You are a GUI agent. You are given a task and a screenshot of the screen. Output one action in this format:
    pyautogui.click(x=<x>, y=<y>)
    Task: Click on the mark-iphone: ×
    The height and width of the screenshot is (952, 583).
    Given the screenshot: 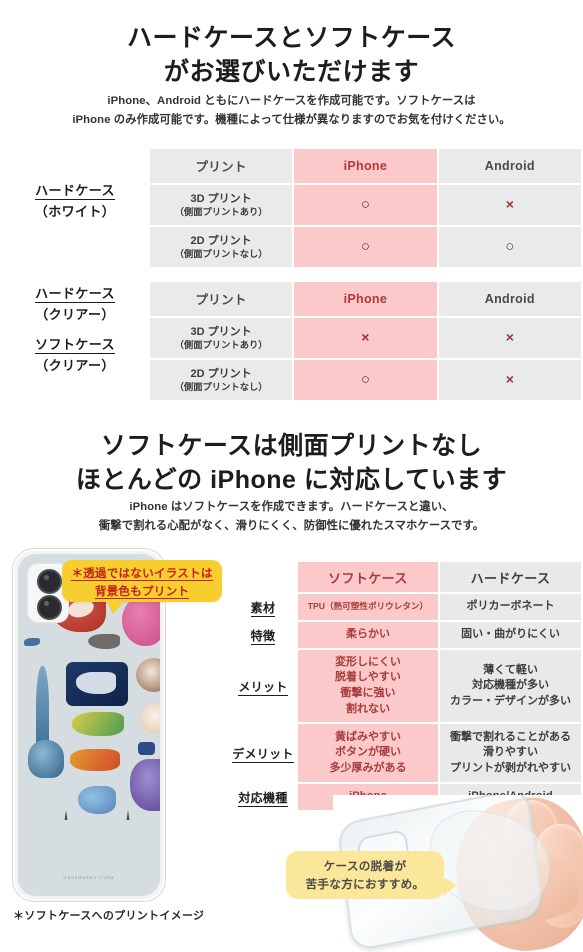 What is the action you would take?
    pyautogui.click(x=365, y=337)
    